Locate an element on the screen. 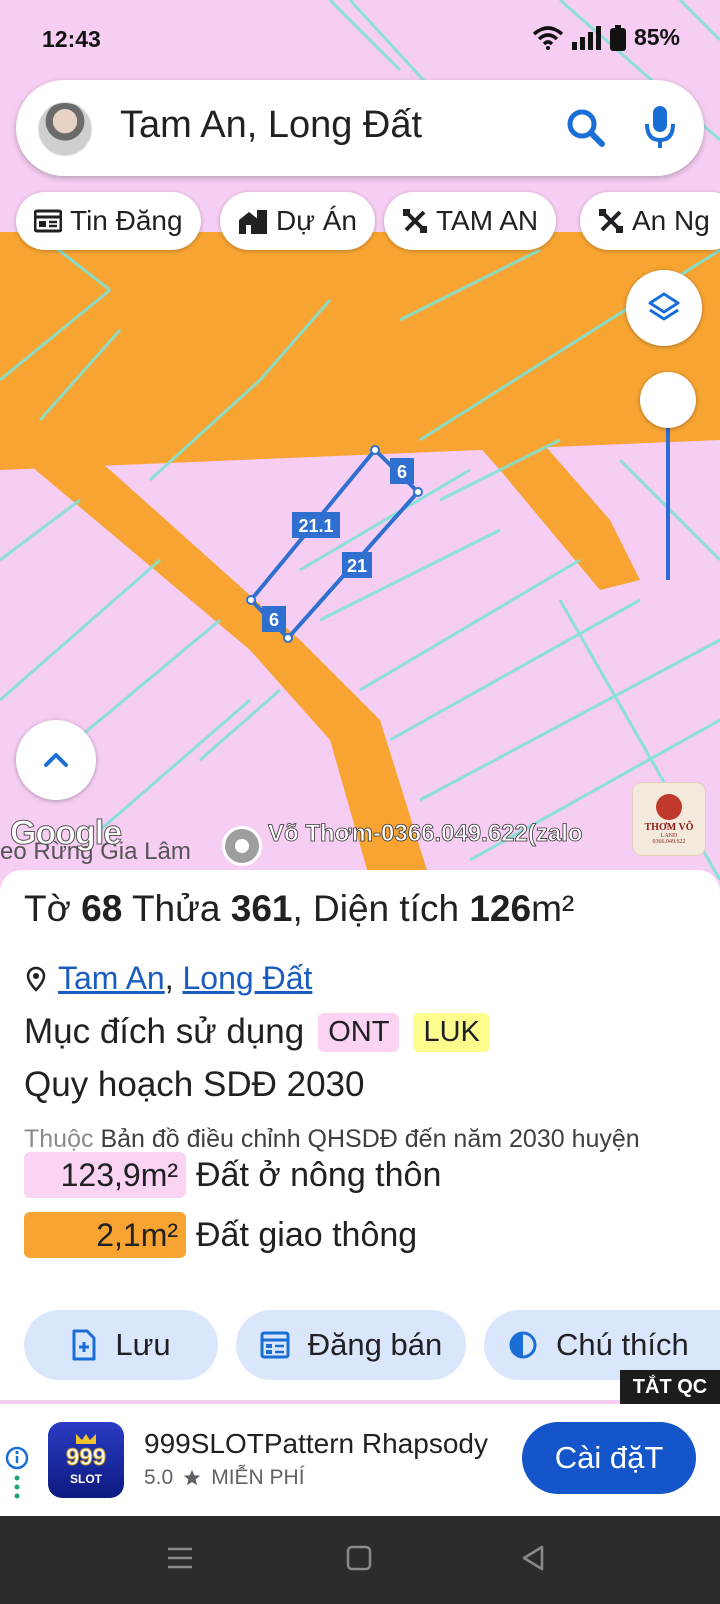  ad-rating: 5.0 is located at coordinates (159, 1477).